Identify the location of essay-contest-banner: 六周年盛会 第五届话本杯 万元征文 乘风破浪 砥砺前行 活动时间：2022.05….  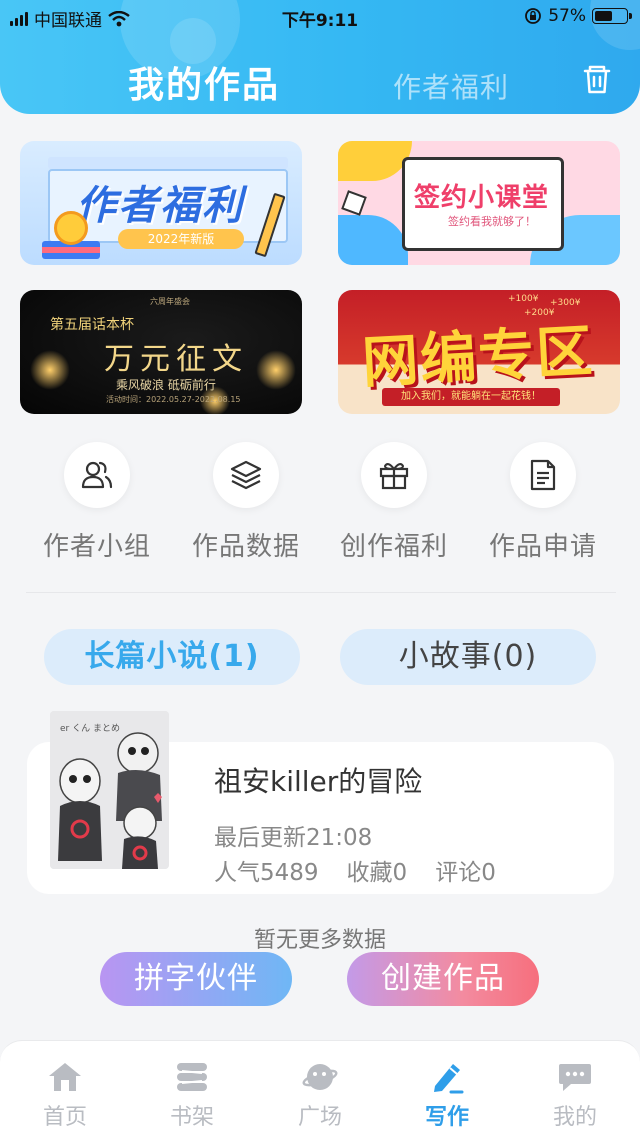
(161, 352).